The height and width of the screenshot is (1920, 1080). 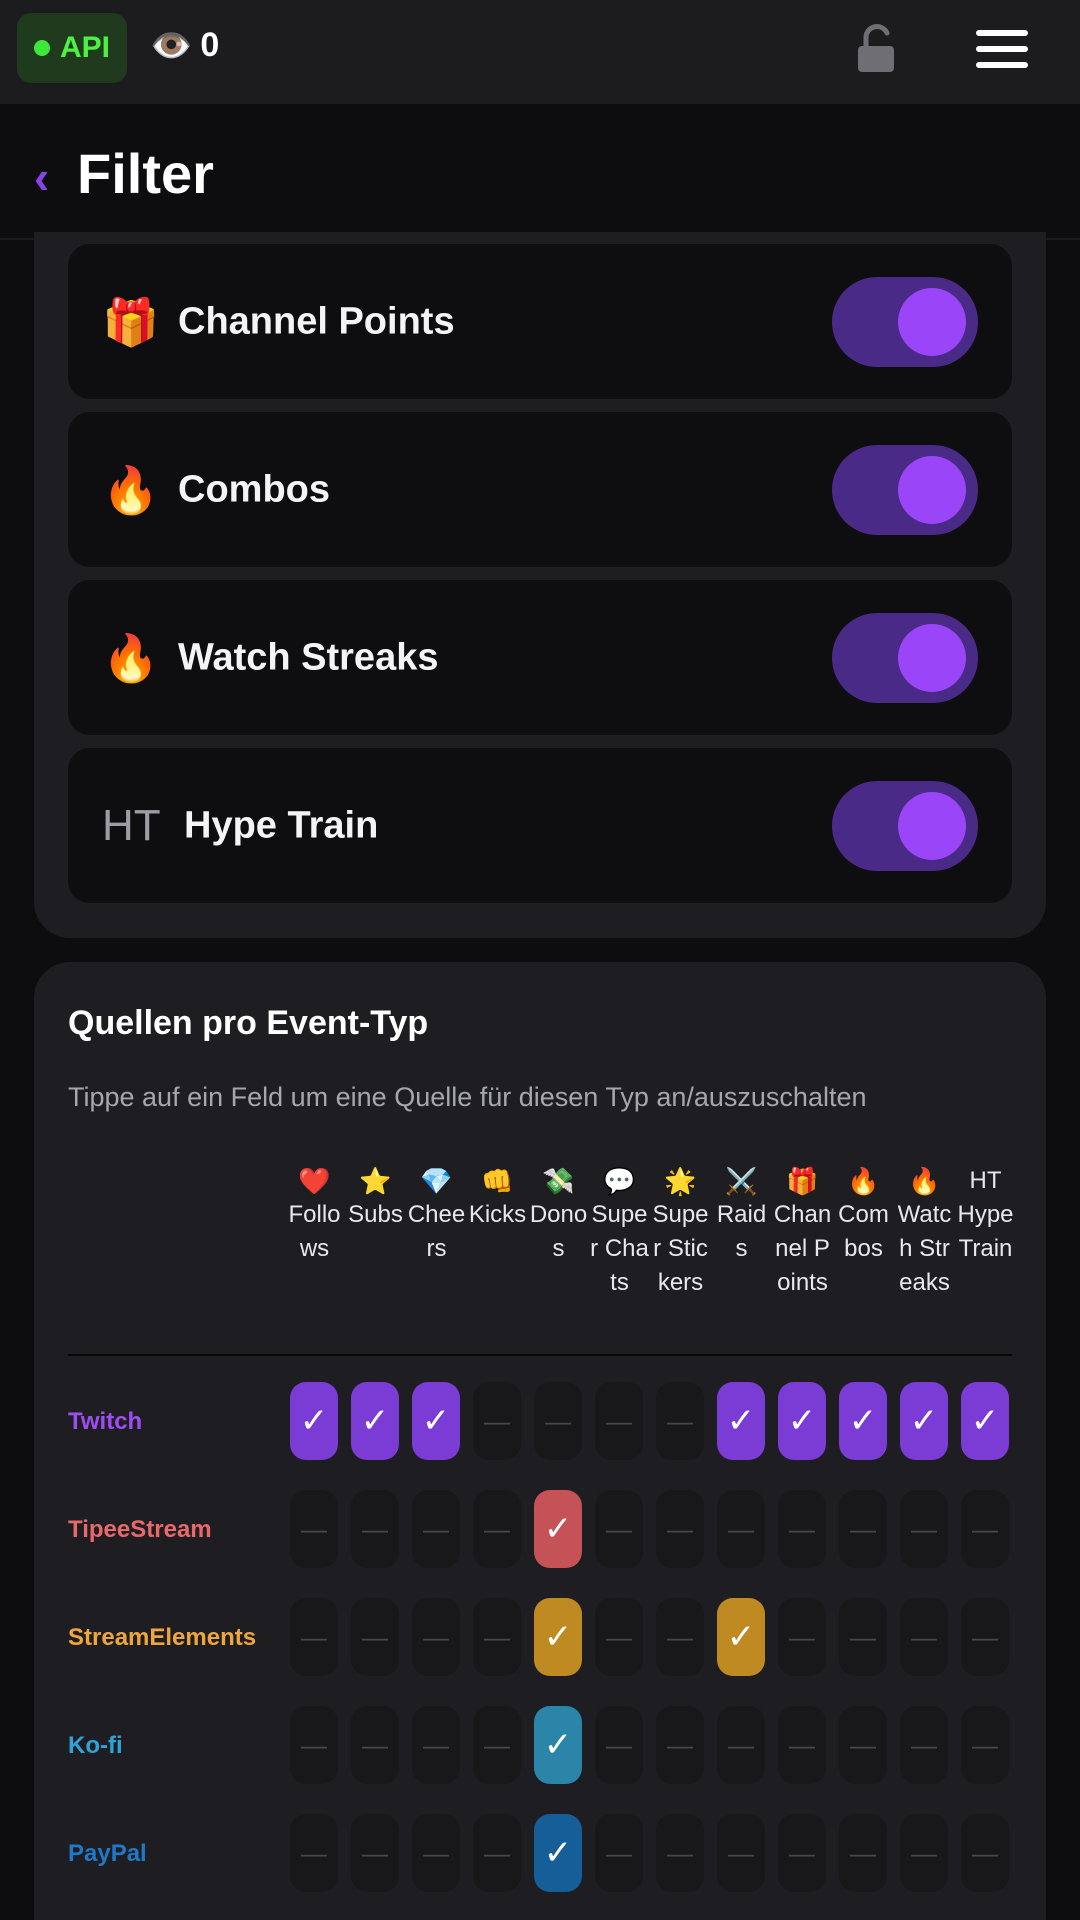 I want to click on source-label: StreamElements, so click(x=162, y=1637).